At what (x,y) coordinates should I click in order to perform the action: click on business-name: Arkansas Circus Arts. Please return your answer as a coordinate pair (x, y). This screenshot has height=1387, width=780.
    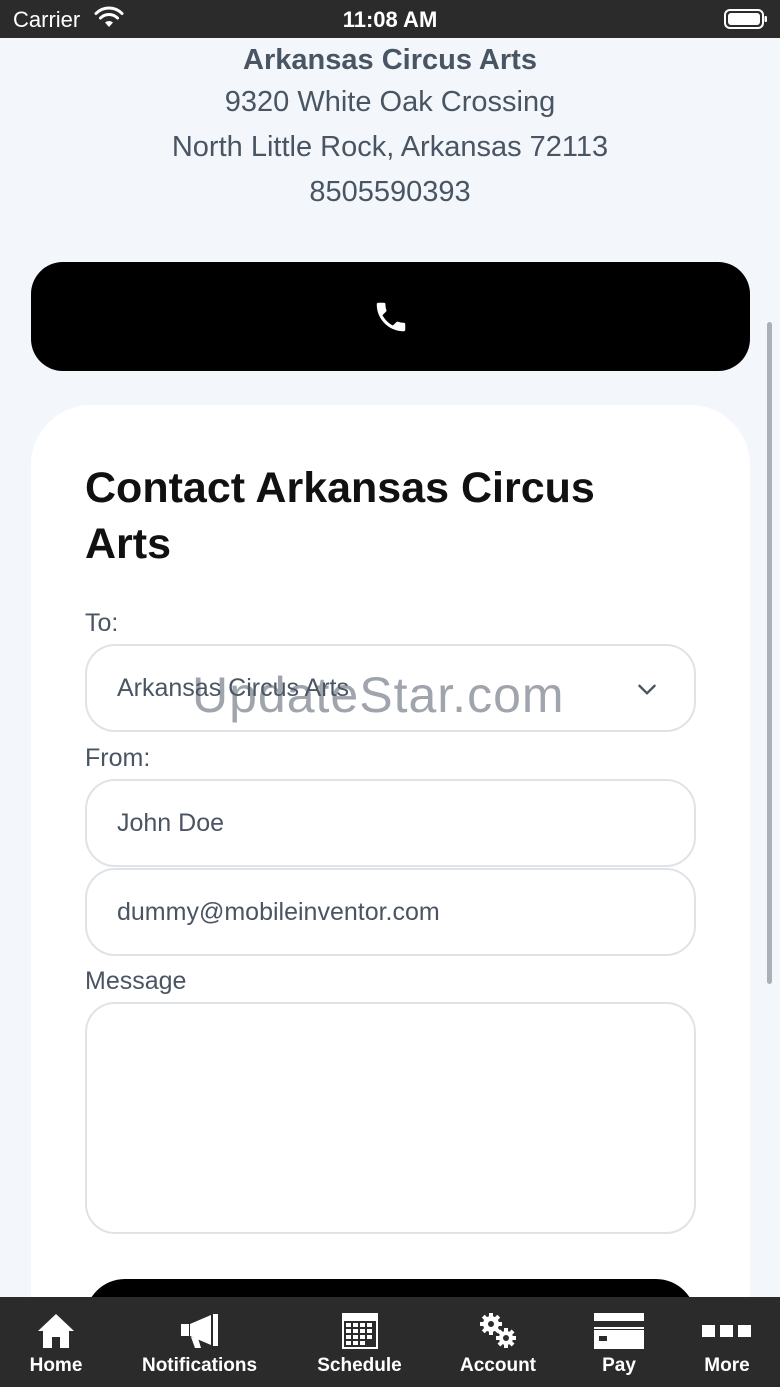
    Looking at the image, I should click on (390, 60).